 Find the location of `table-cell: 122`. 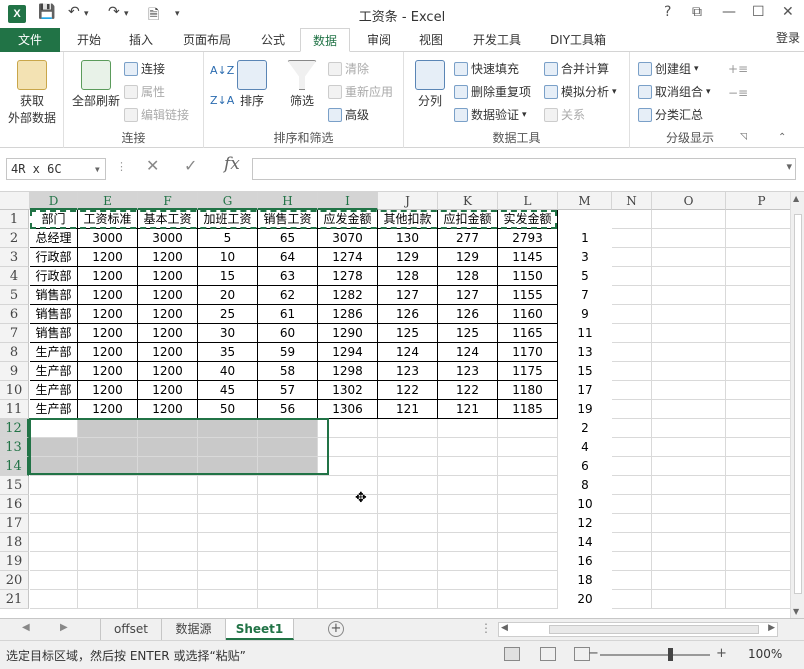

table-cell: 122 is located at coordinates (408, 390).